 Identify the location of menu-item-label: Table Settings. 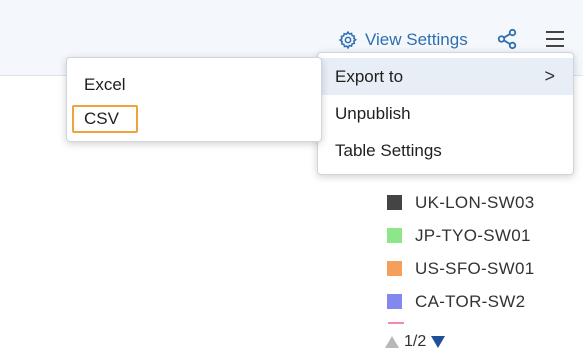
(388, 150).